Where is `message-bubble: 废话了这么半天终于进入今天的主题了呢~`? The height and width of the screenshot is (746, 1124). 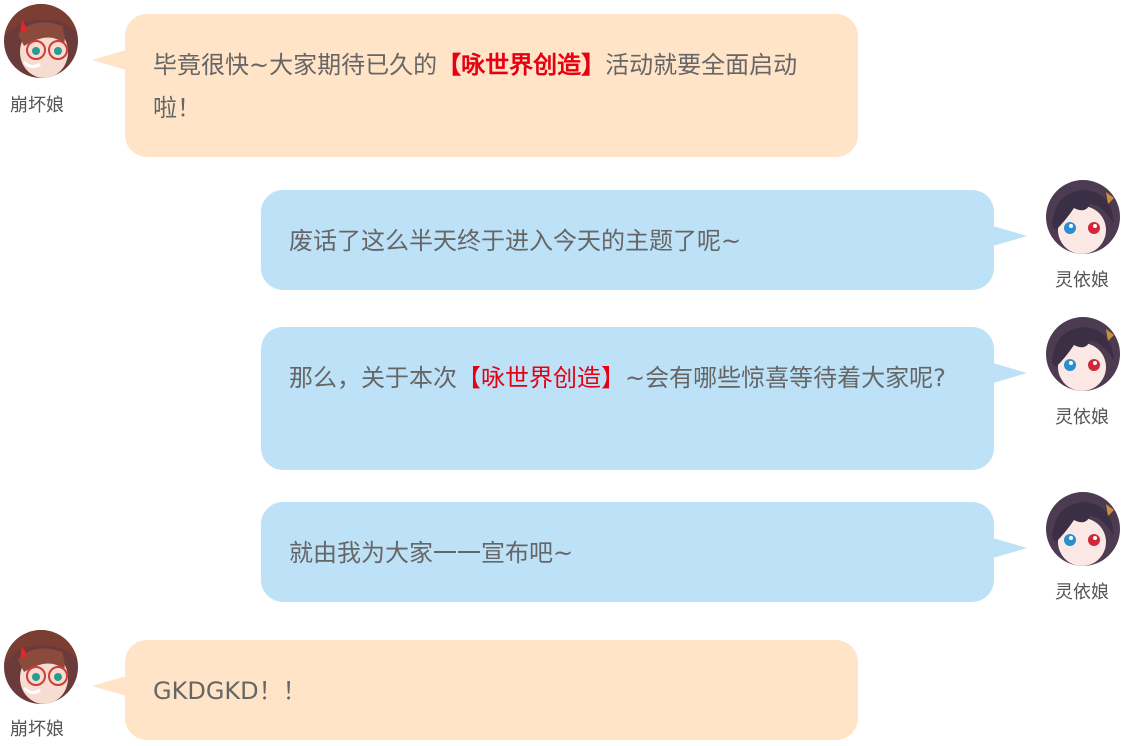
message-bubble: 废话了这么半天终于进入今天的主题了呢~ is located at coordinates (627, 240).